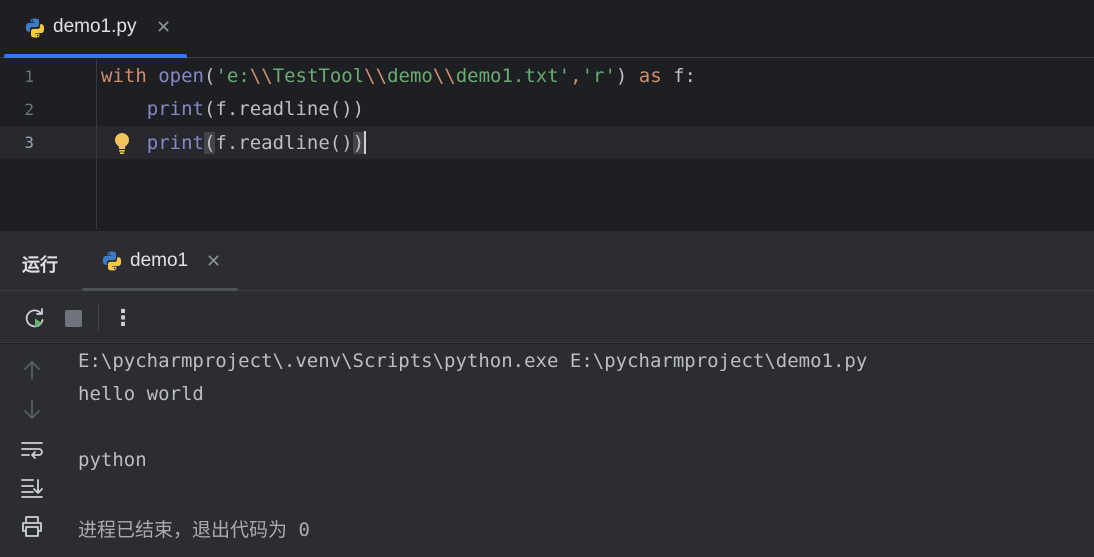 This screenshot has height=557, width=1094. Describe the element at coordinates (95, 26) in the screenshot. I see `tab-label: demo1.py` at that location.